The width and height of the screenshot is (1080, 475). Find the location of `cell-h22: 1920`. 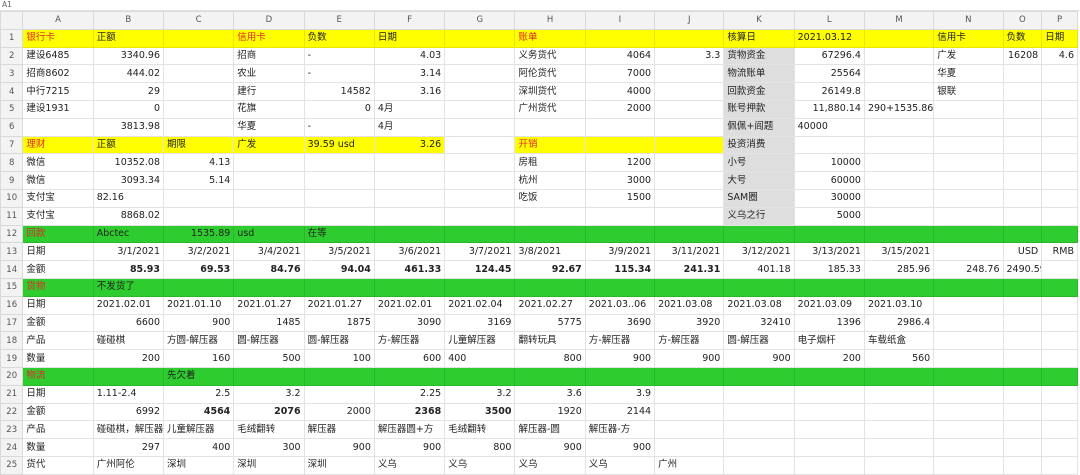

cell-h22: 1920 is located at coordinates (550, 412).